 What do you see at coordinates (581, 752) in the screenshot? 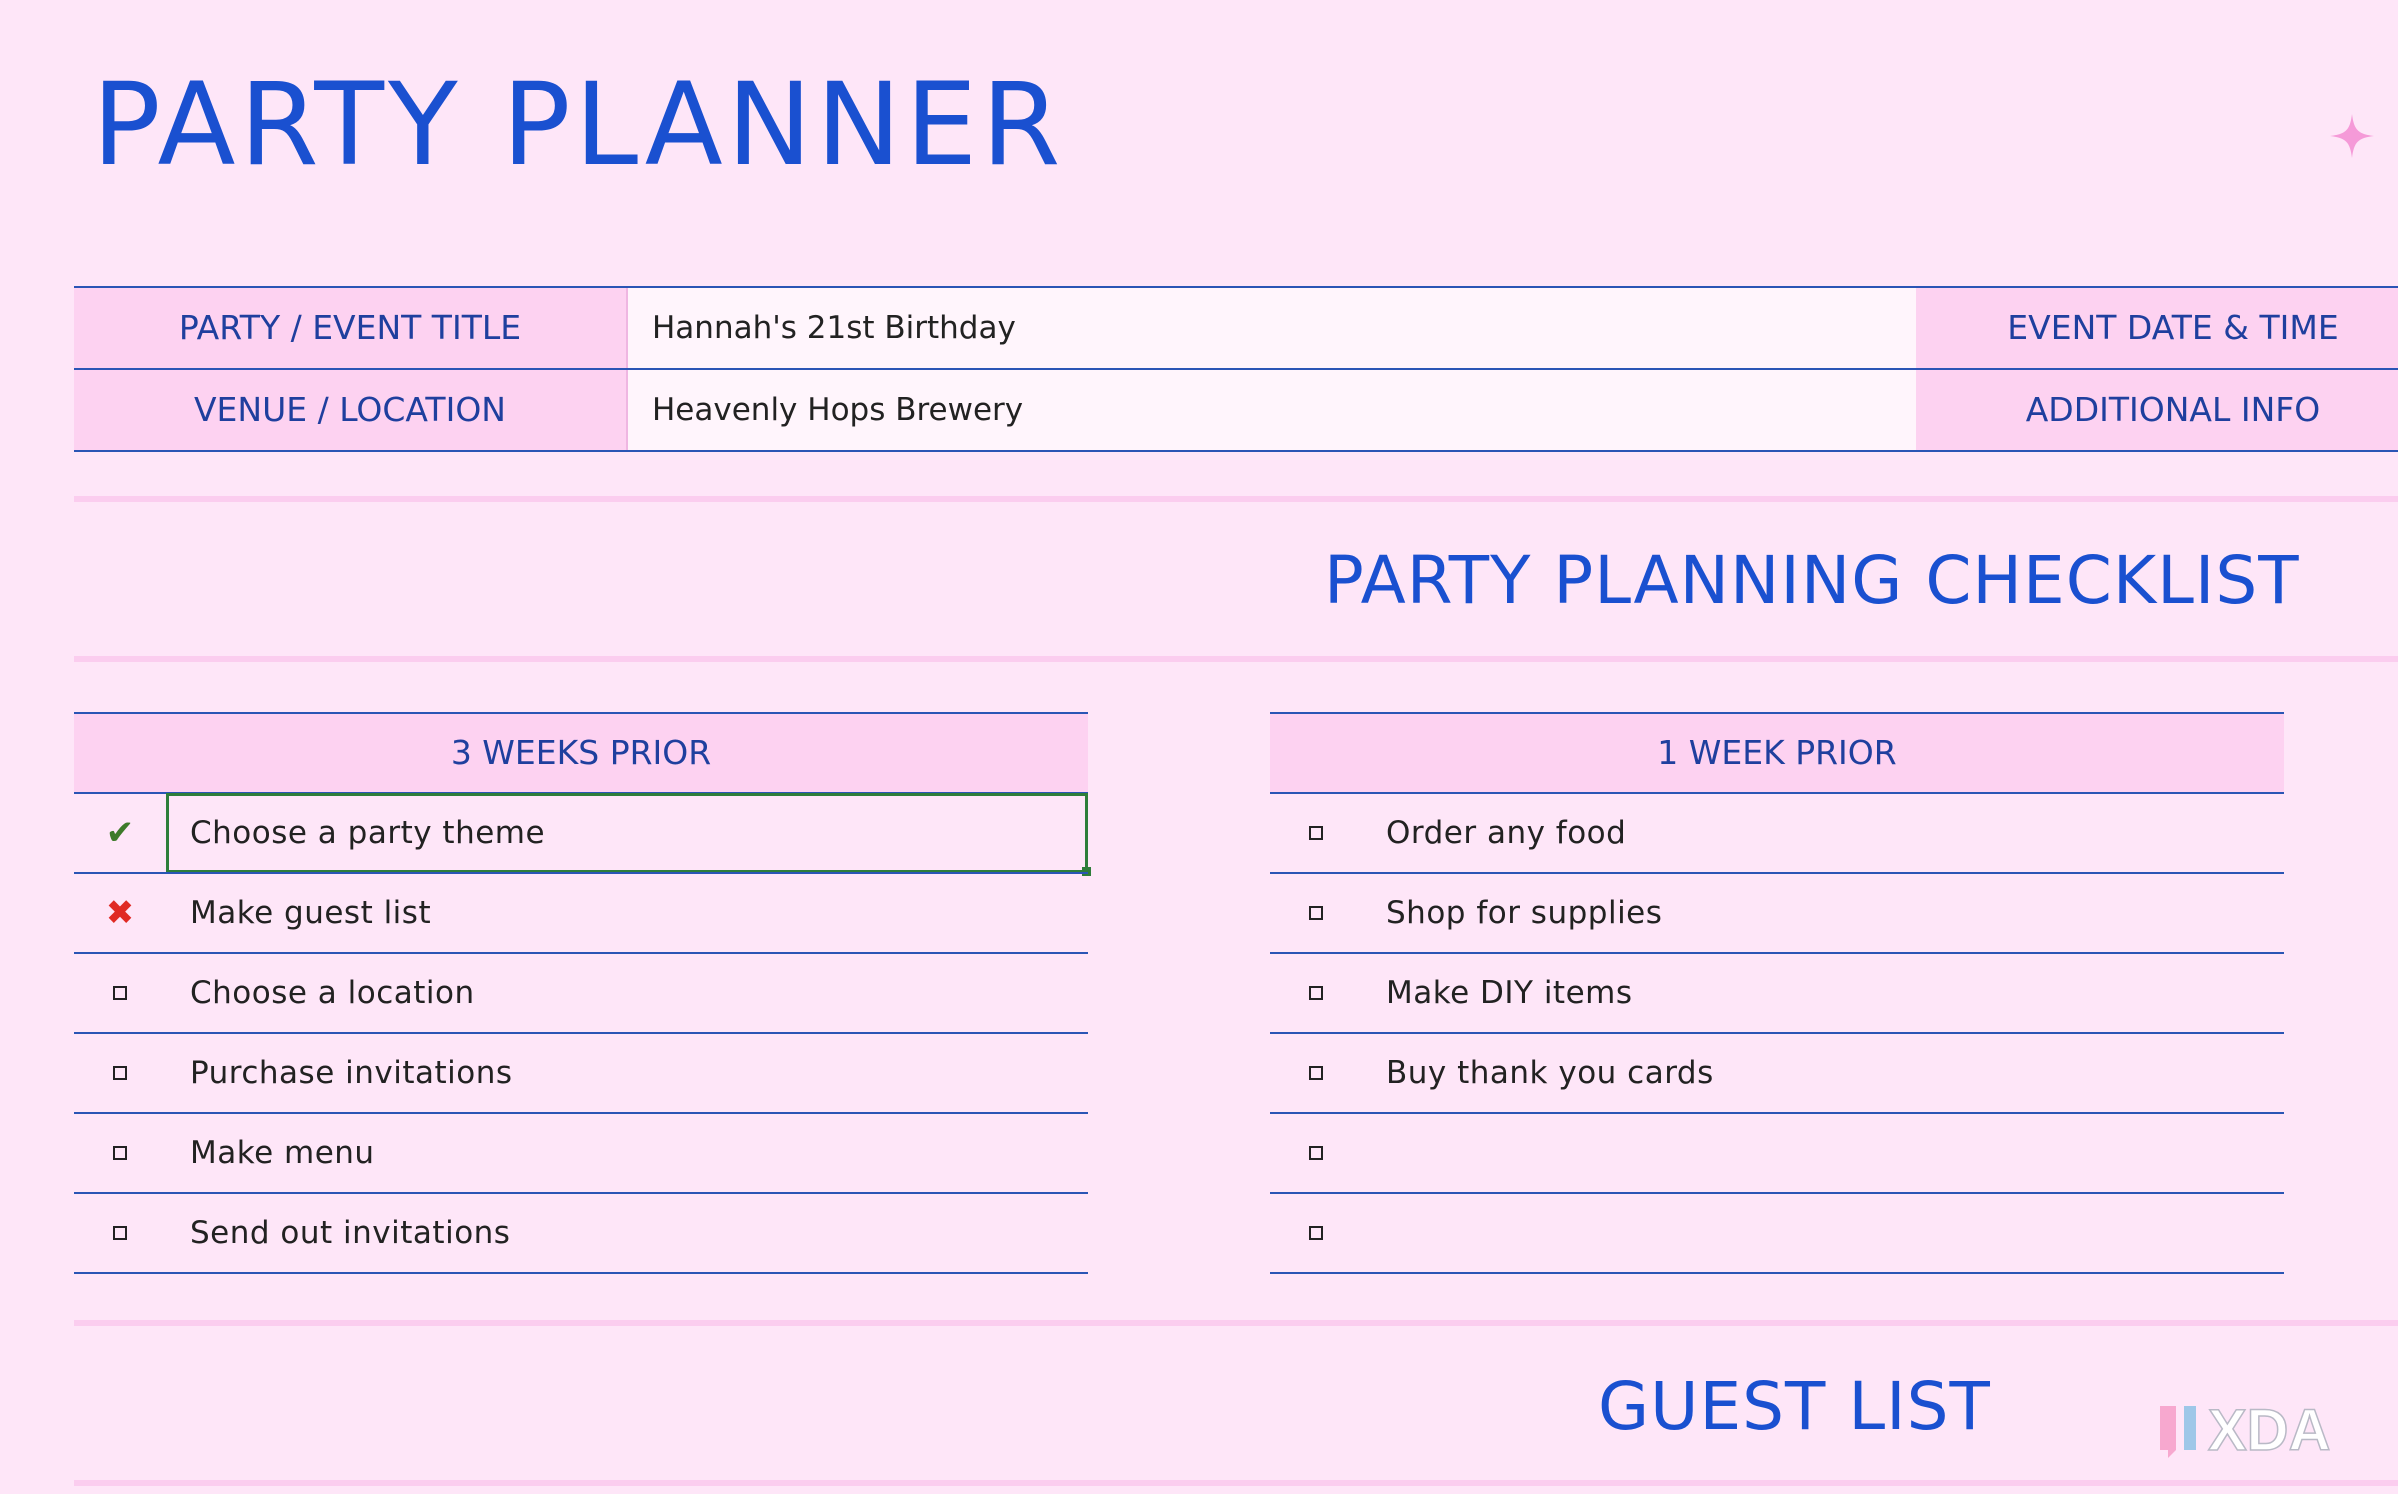
I see `three-weeks-header: 3 WEEKS PRIOR` at bounding box center [581, 752].